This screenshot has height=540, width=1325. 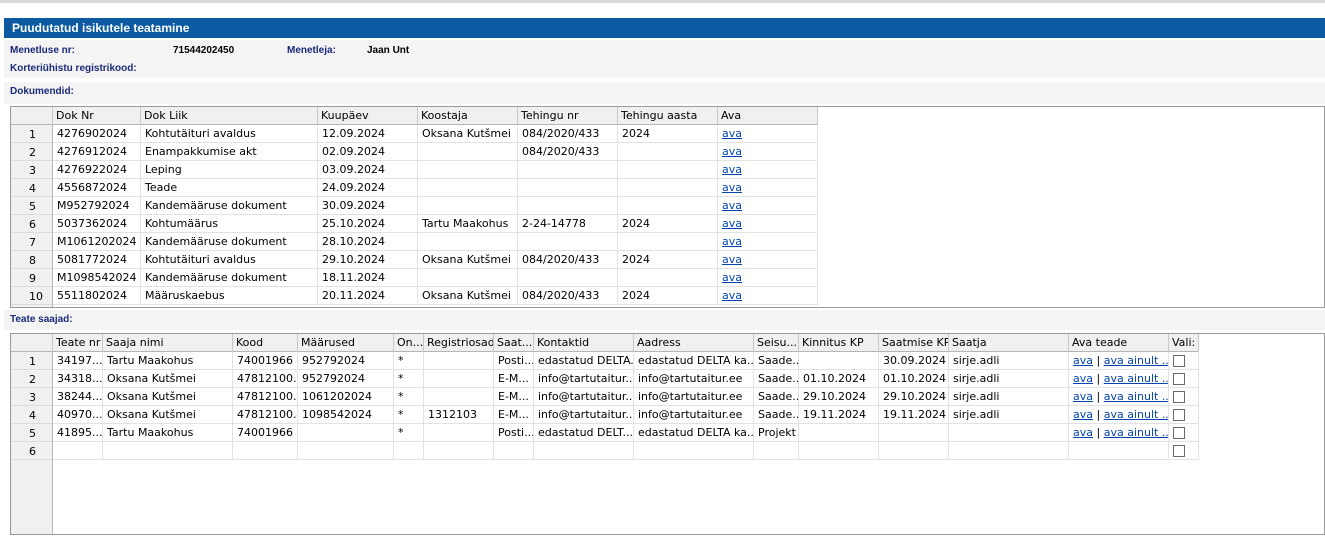 What do you see at coordinates (584, 343) in the screenshot?
I see `column-header-kontakt: Kontaktid` at bounding box center [584, 343].